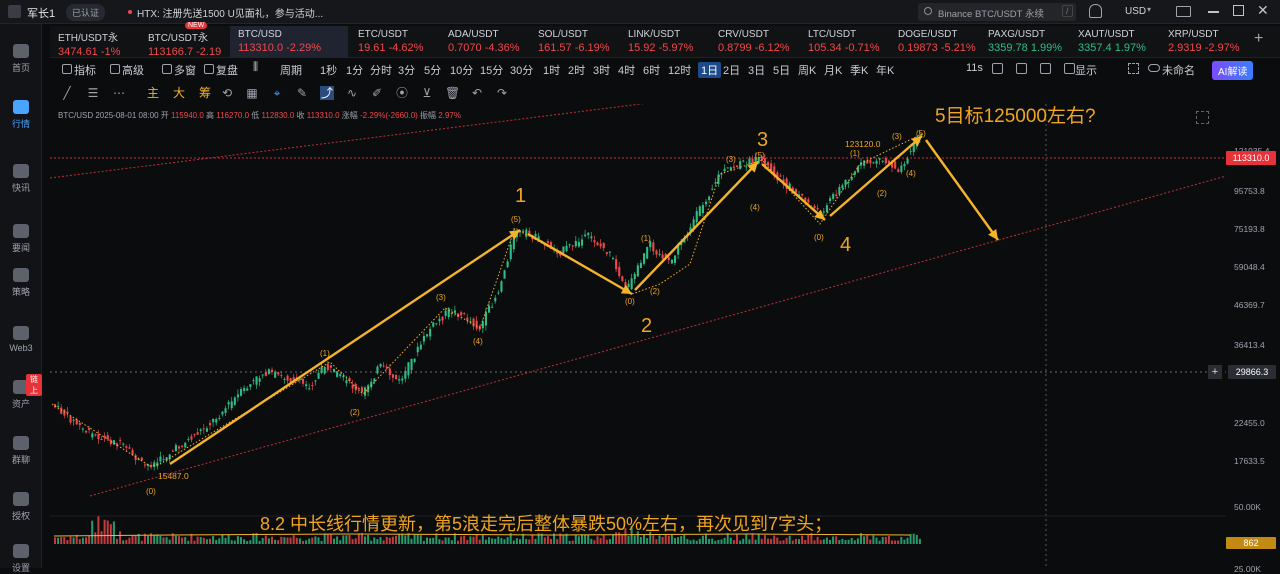  Describe the element at coordinates (626, 70) in the screenshot. I see `period-11: 4时` at that location.